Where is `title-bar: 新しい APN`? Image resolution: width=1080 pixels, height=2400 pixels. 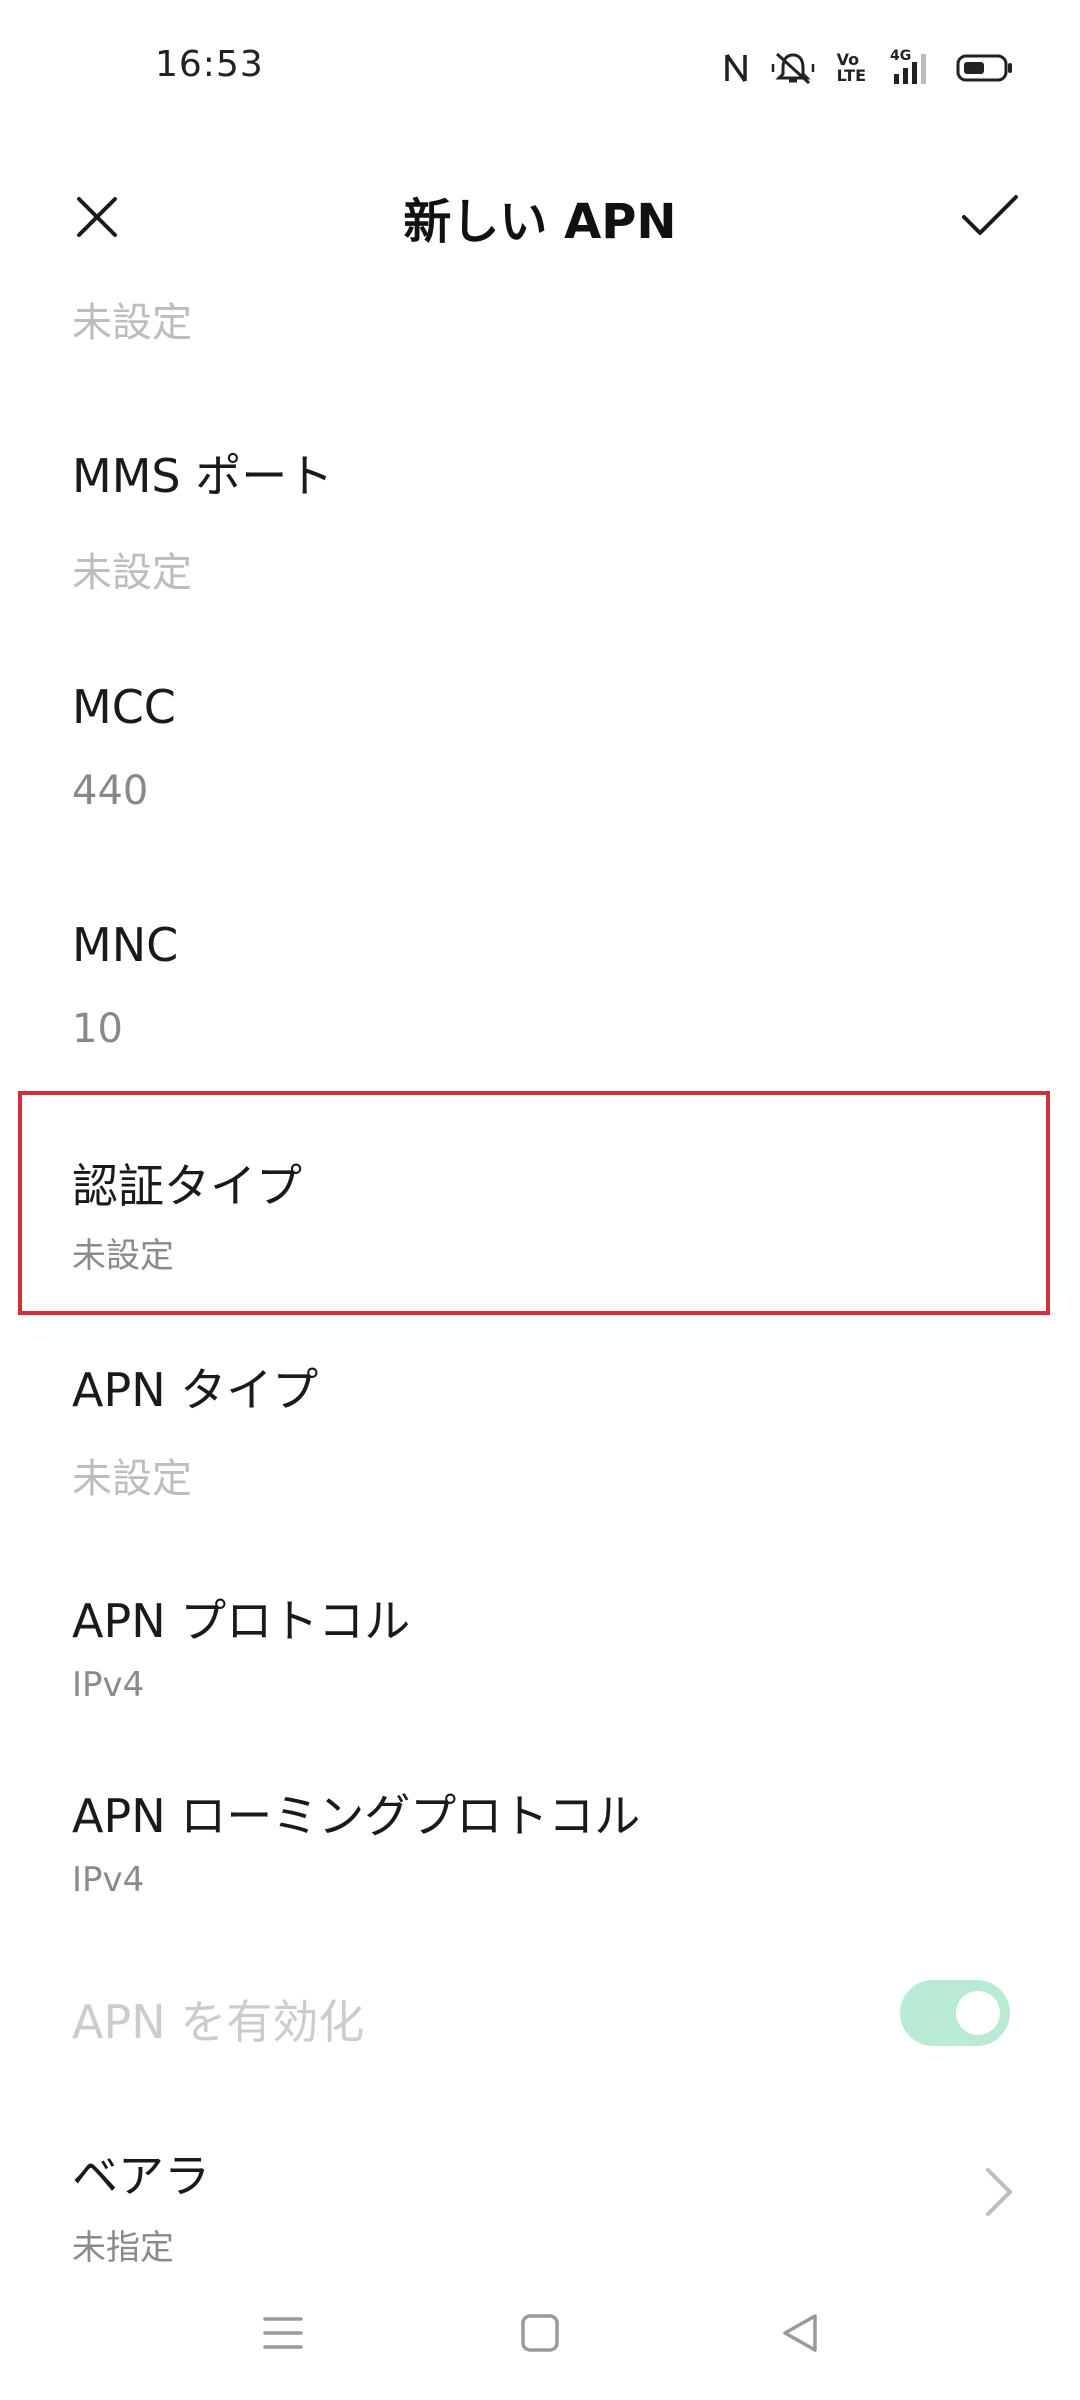 title-bar: 新しい APN is located at coordinates (540, 215).